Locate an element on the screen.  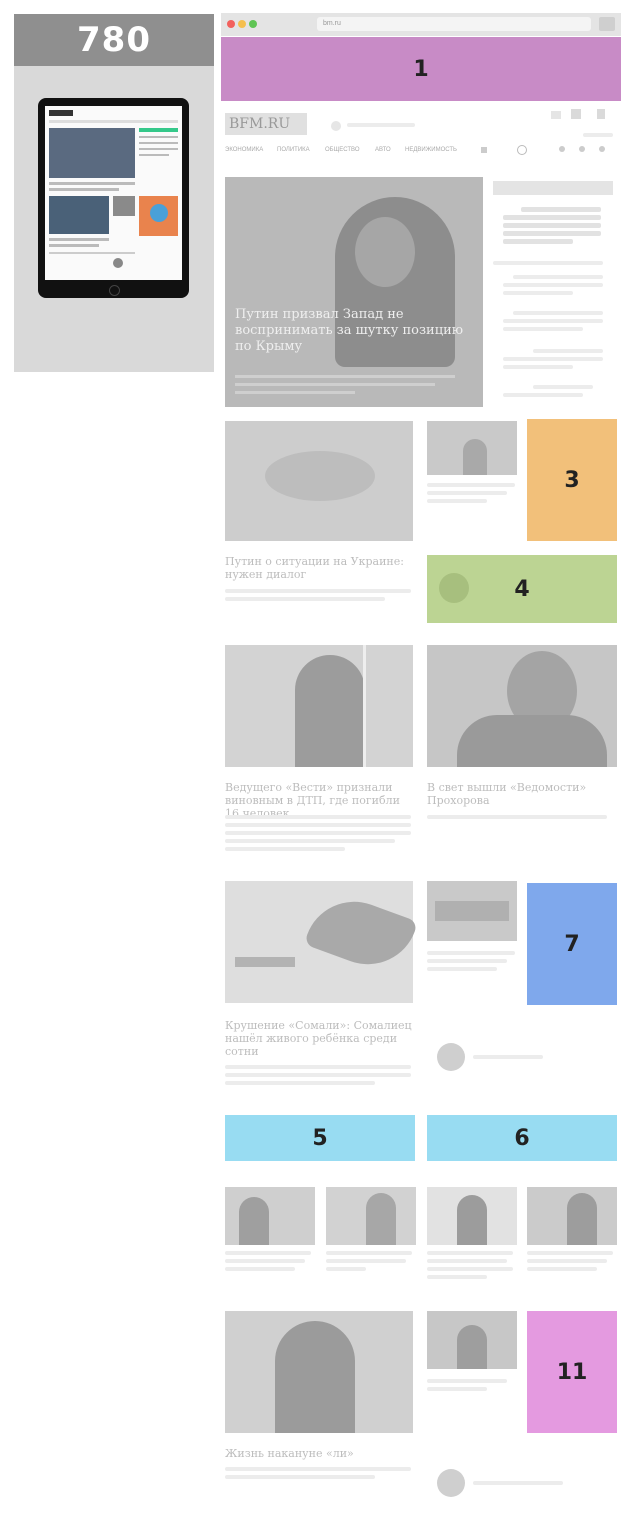
ad-slot-label: 6 is located at coordinates (522, 1138).